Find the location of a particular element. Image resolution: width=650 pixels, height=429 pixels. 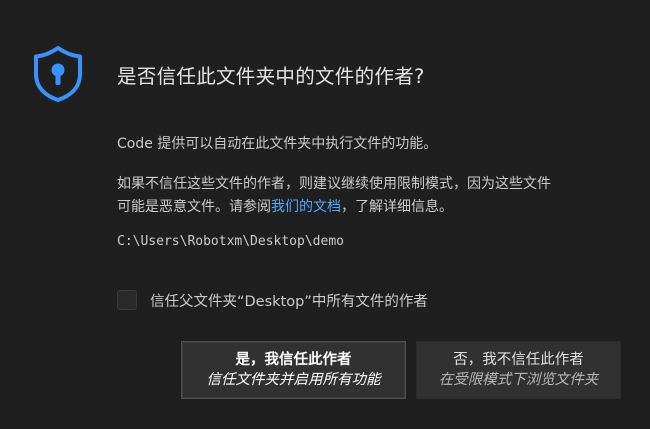

description-line-3: 可能是恶意文件。请参阅我们的文档，了解详细信息。 is located at coordinates (334, 207).